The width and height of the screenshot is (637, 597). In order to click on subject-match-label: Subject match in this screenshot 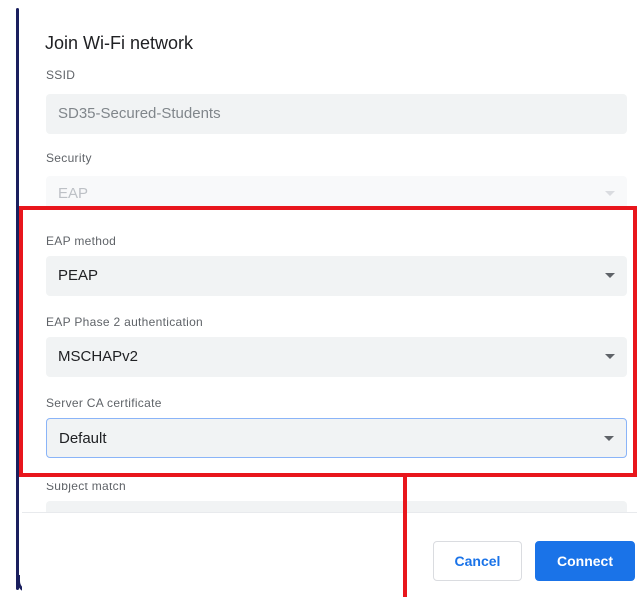, I will do `click(86, 488)`.